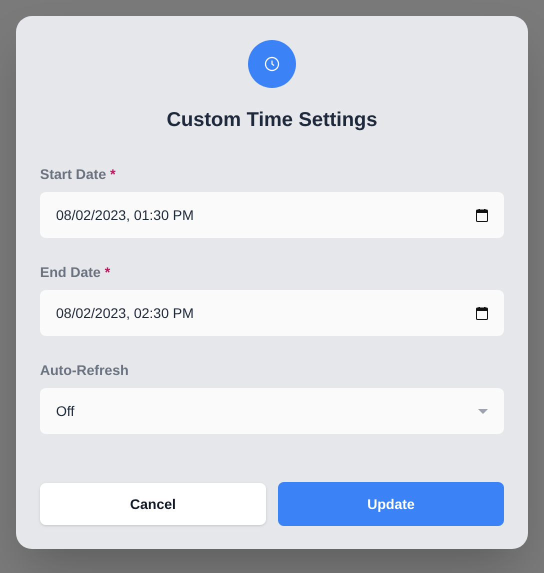  Describe the element at coordinates (391, 504) in the screenshot. I see `update-button: Update` at that location.